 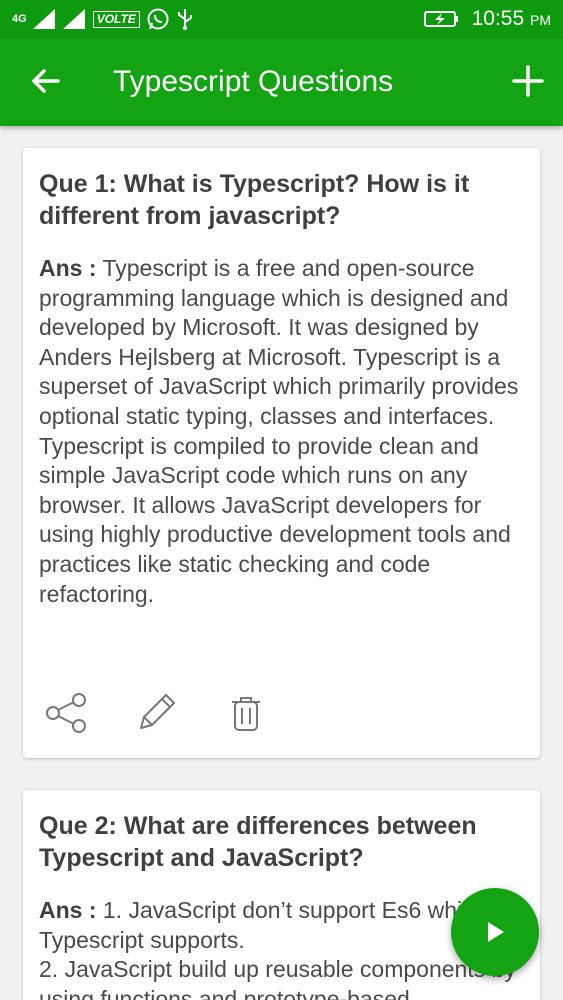 I want to click on card-actions, so click(x=156, y=713).